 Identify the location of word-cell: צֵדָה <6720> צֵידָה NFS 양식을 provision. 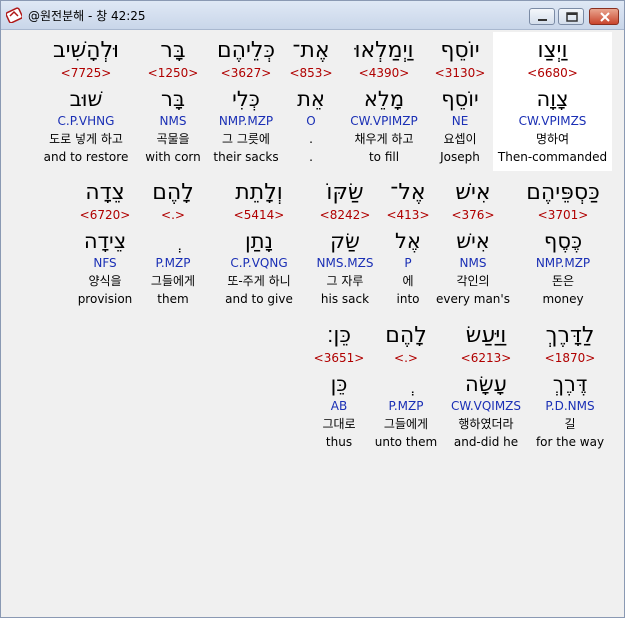
(105, 243).